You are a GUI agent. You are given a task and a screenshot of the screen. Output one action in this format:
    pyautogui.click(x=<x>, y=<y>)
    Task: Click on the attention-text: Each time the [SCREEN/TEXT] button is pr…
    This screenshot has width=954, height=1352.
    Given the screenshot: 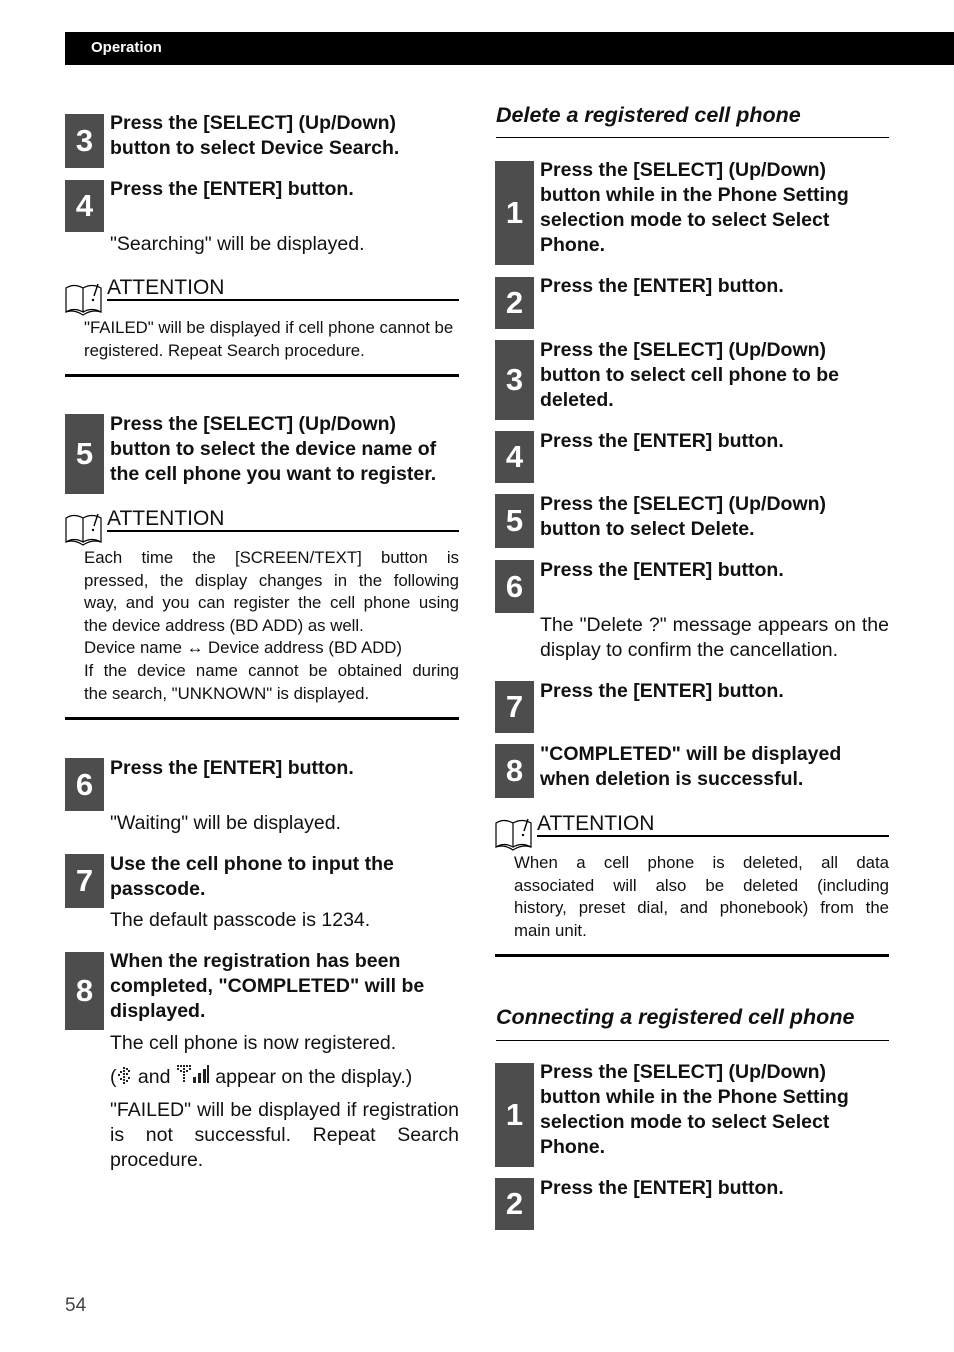 What is the action you would take?
    pyautogui.click(x=271, y=626)
    